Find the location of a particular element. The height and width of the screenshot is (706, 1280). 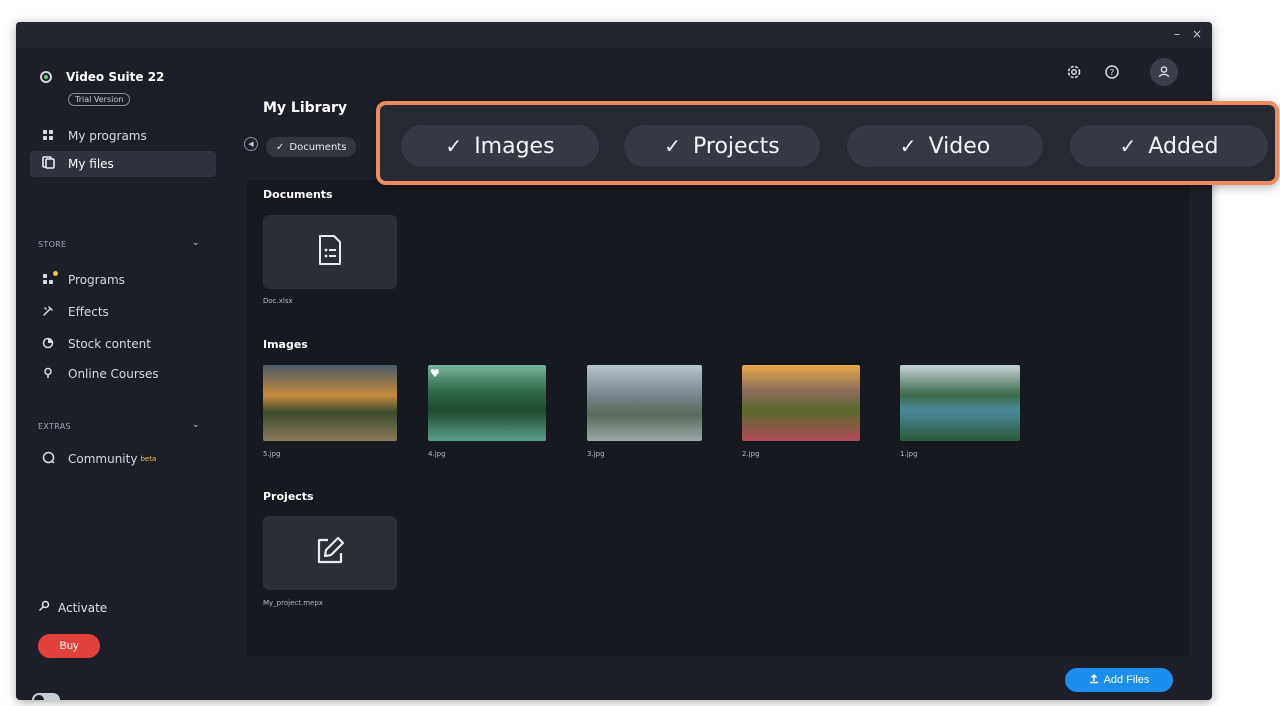

effects-icon is located at coordinates (48, 312).